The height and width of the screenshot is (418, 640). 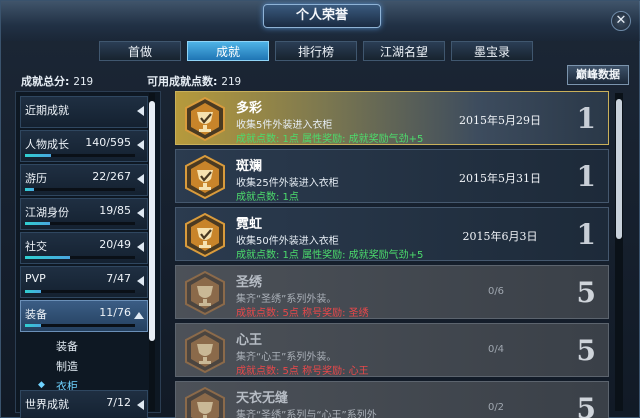 I want to click on available-points: 可用成就点数: 219, so click(x=194, y=81).